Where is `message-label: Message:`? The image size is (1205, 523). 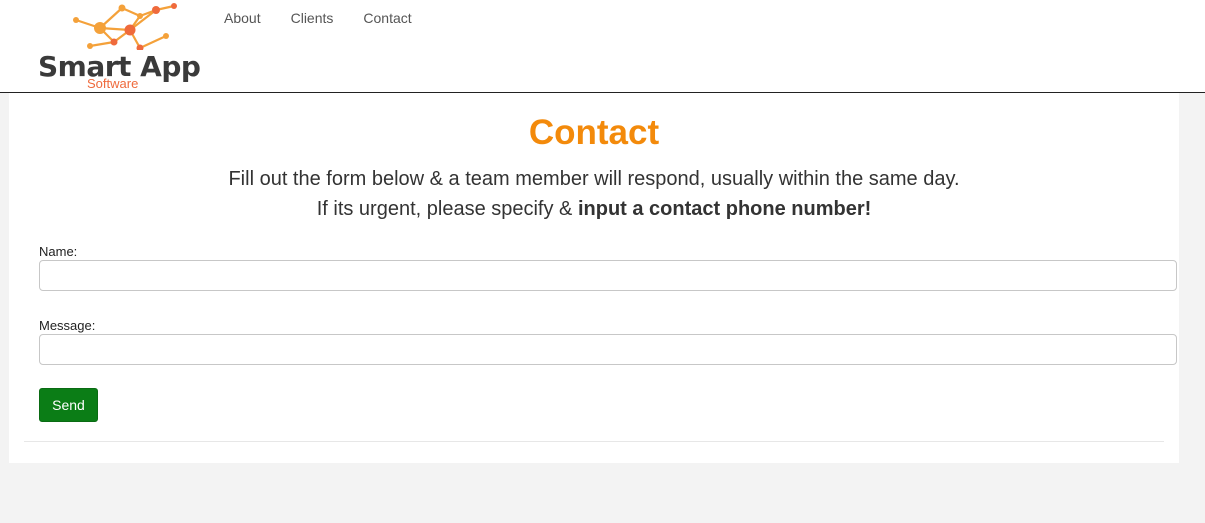 message-label: Message: is located at coordinates (67, 325).